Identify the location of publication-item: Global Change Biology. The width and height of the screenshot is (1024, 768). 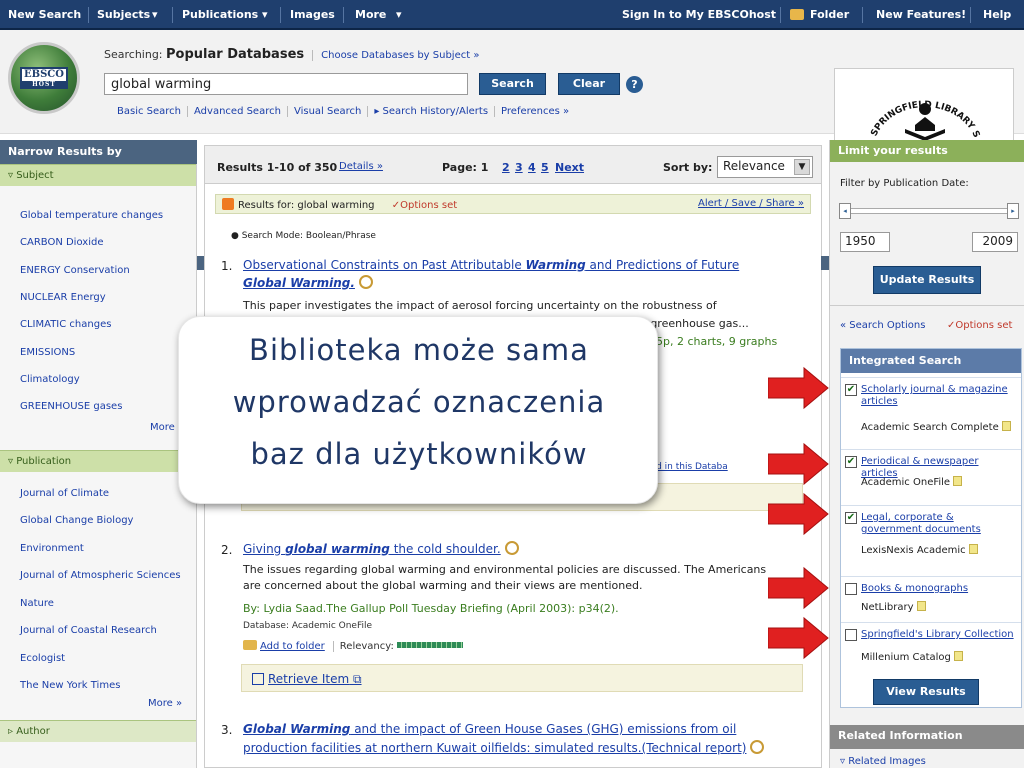
(76, 520).